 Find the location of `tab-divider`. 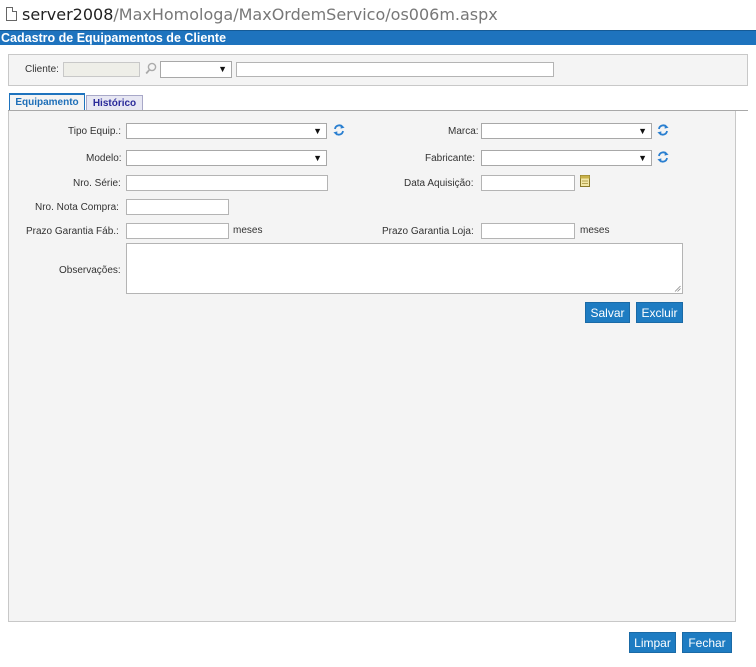

tab-divider is located at coordinates (378, 110).